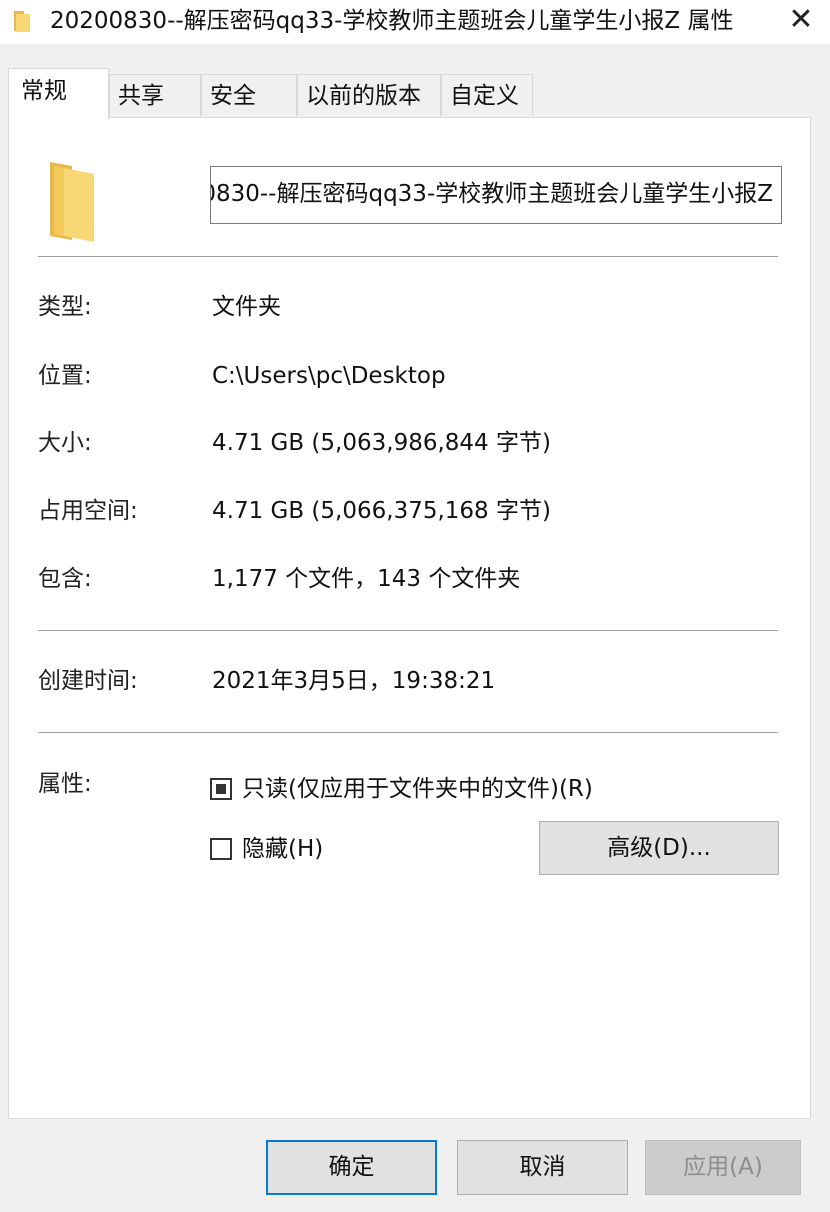 The height and width of the screenshot is (1212, 830). What do you see at coordinates (542, 1167) in the screenshot?
I see `cancel-button: 取消` at bounding box center [542, 1167].